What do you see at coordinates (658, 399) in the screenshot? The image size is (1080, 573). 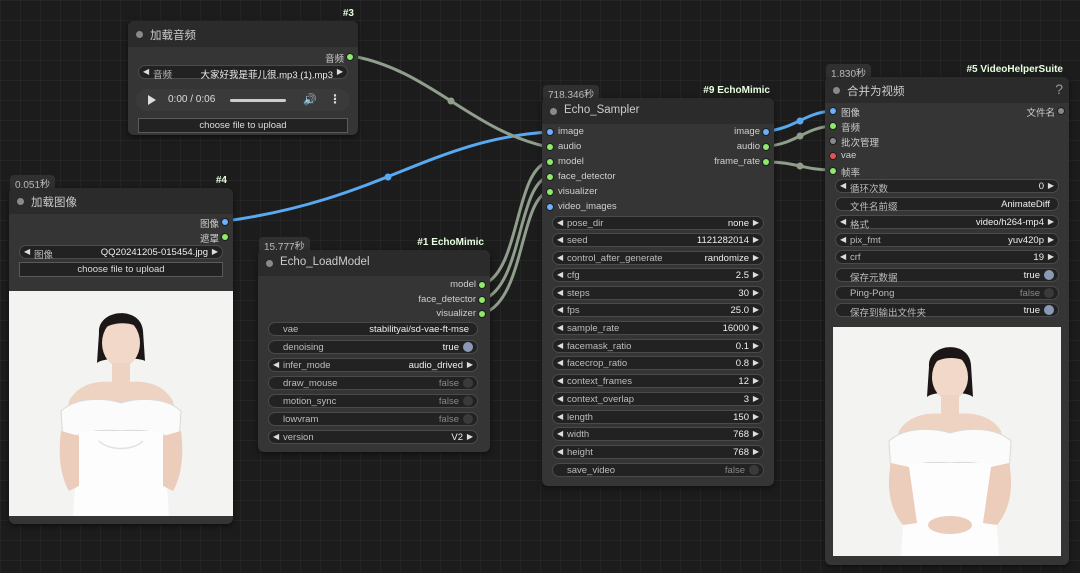 I see `context-overlap-number: ◀ context_overlap 3 ▶` at bounding box center [658, 399].